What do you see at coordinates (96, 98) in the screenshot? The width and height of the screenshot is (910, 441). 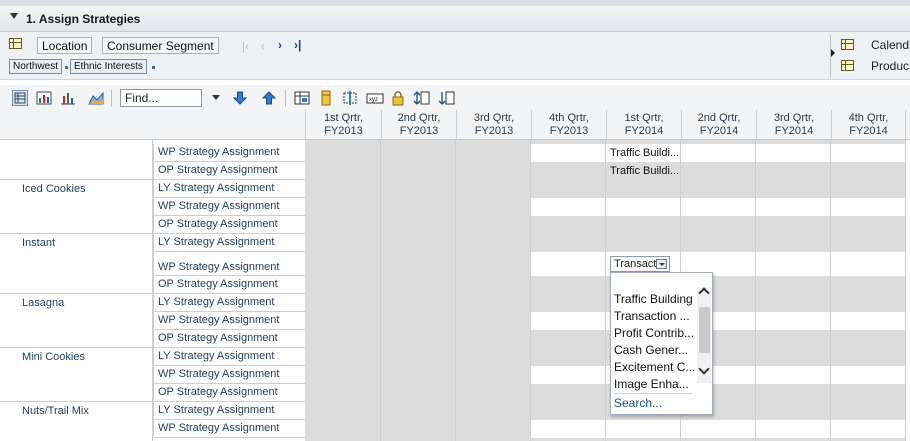 I see `area-chart-icon` at bounding box center [96, 98].